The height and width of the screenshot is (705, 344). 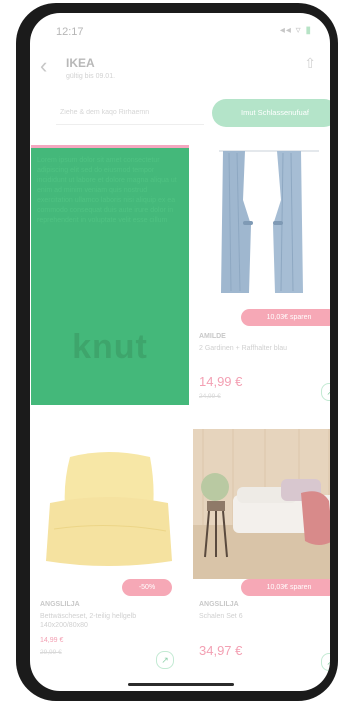 What do you see at coordinates (210, 396) in the screenshot?
I see `product-old-price: 24,99 €` at bounding box center [210, 396].